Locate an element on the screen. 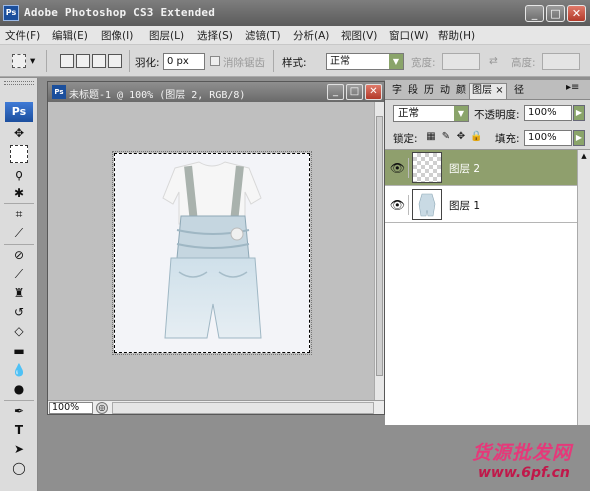 This screenshot has height=491, width=590. antialias-label: 消除锯齿 is located at coordinates (244, 63).